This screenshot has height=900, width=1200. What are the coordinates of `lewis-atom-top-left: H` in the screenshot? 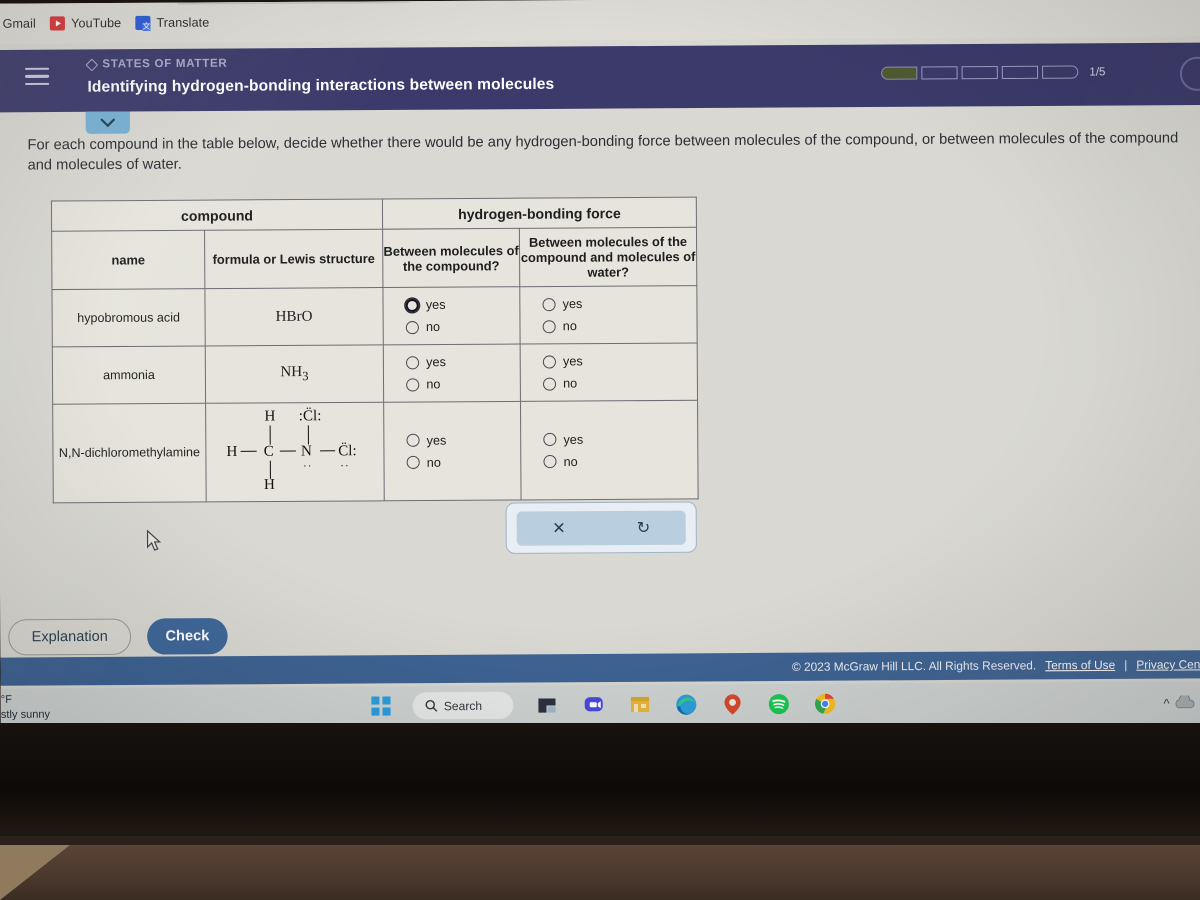 It's located at (270, 416).